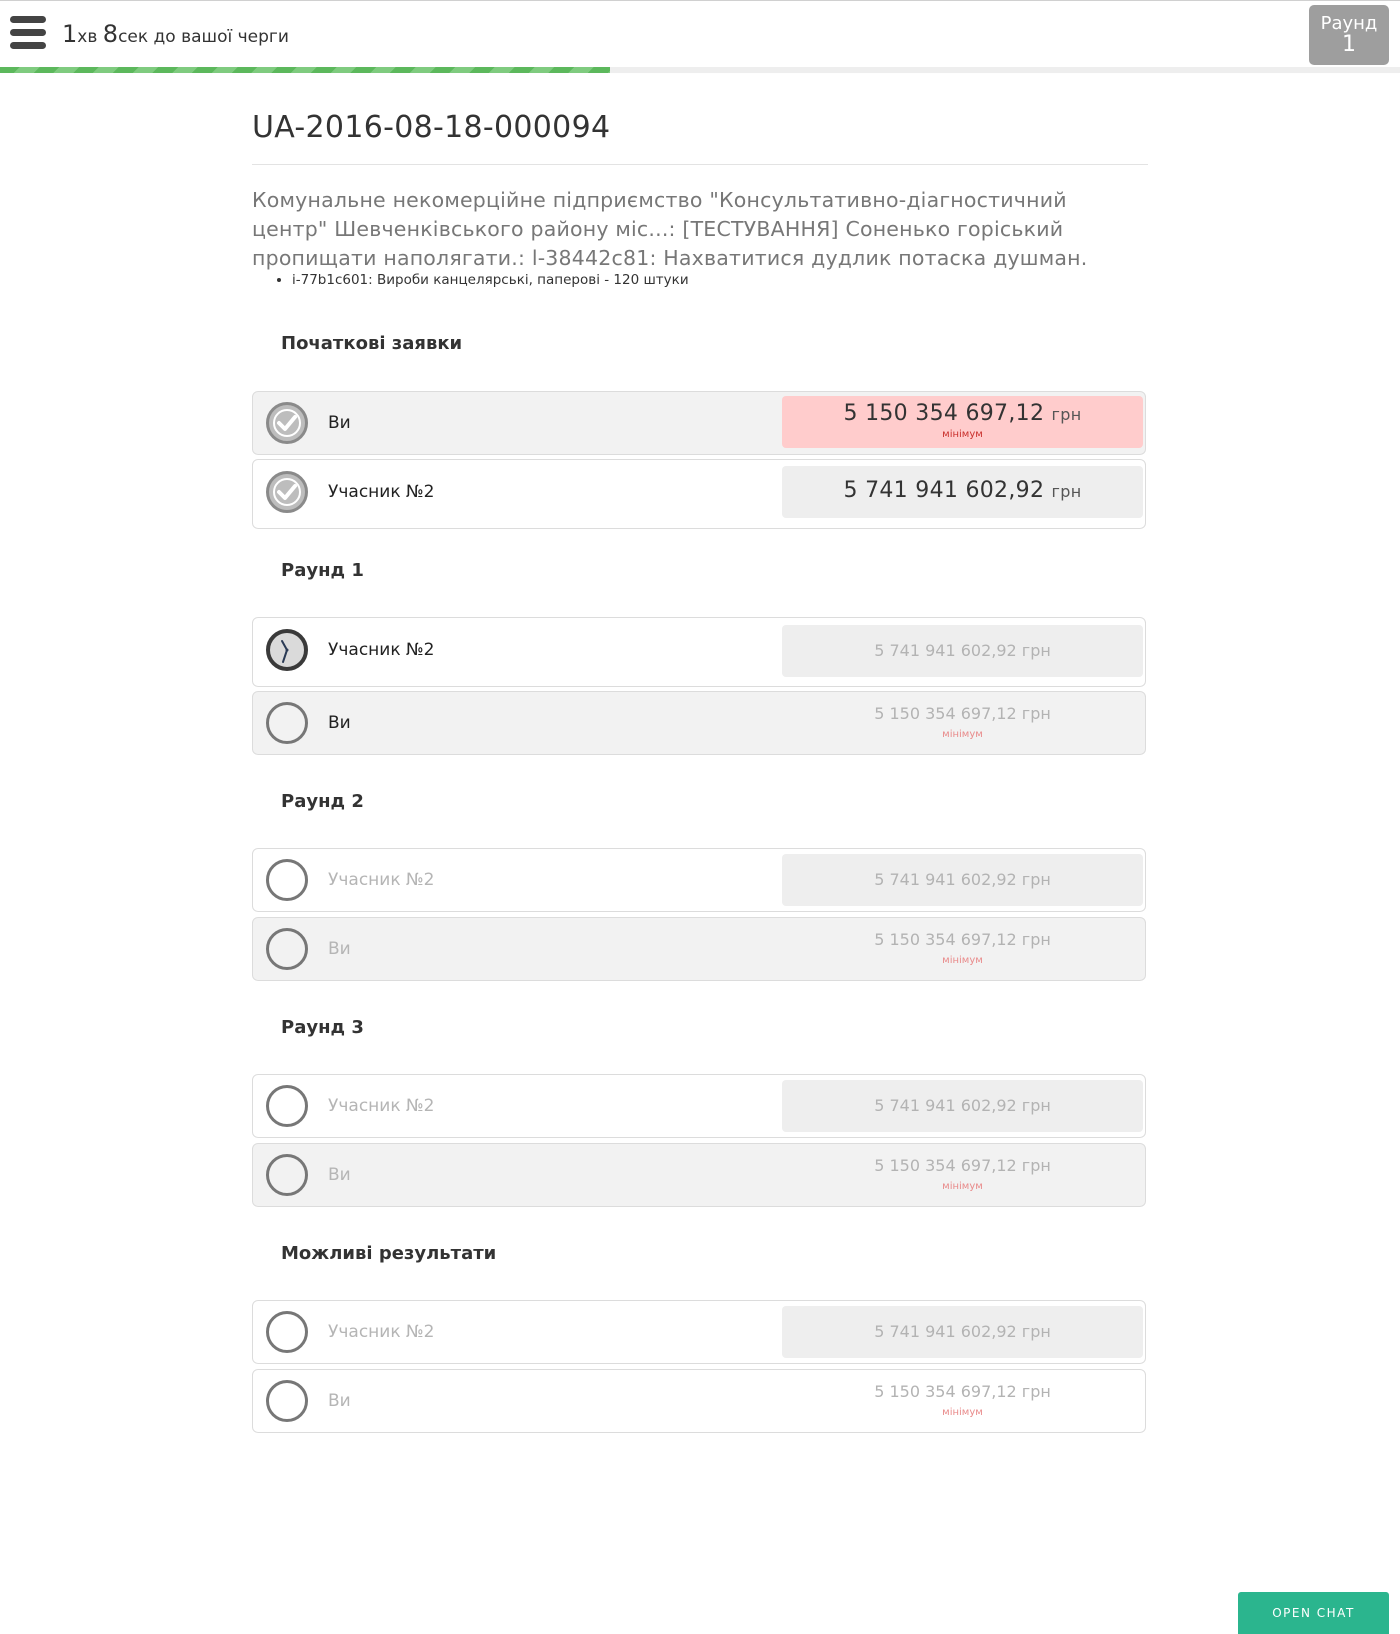  Describe the element at coordinates (322, 1027) in the screenshot. I see `section-title-round-3: Раунд 3` at that location.